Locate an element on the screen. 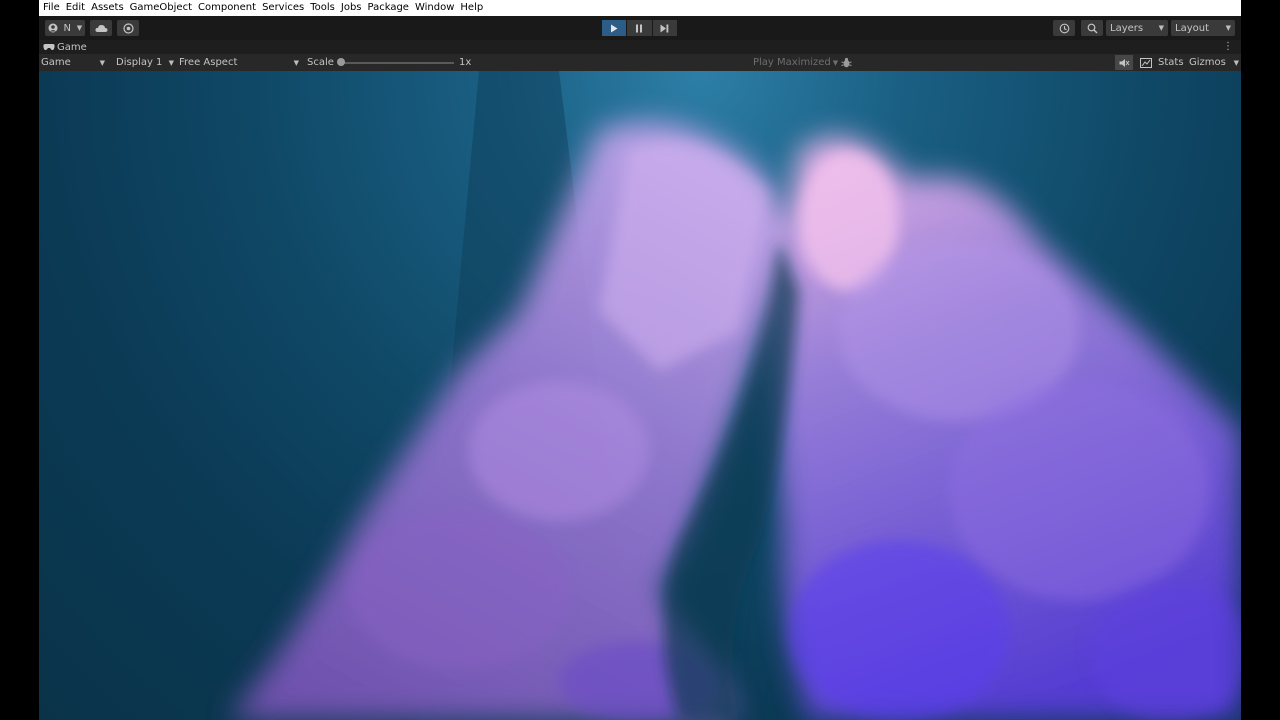 The image size is (1280, 720). history-icon is located at coordinates (1064, 28).